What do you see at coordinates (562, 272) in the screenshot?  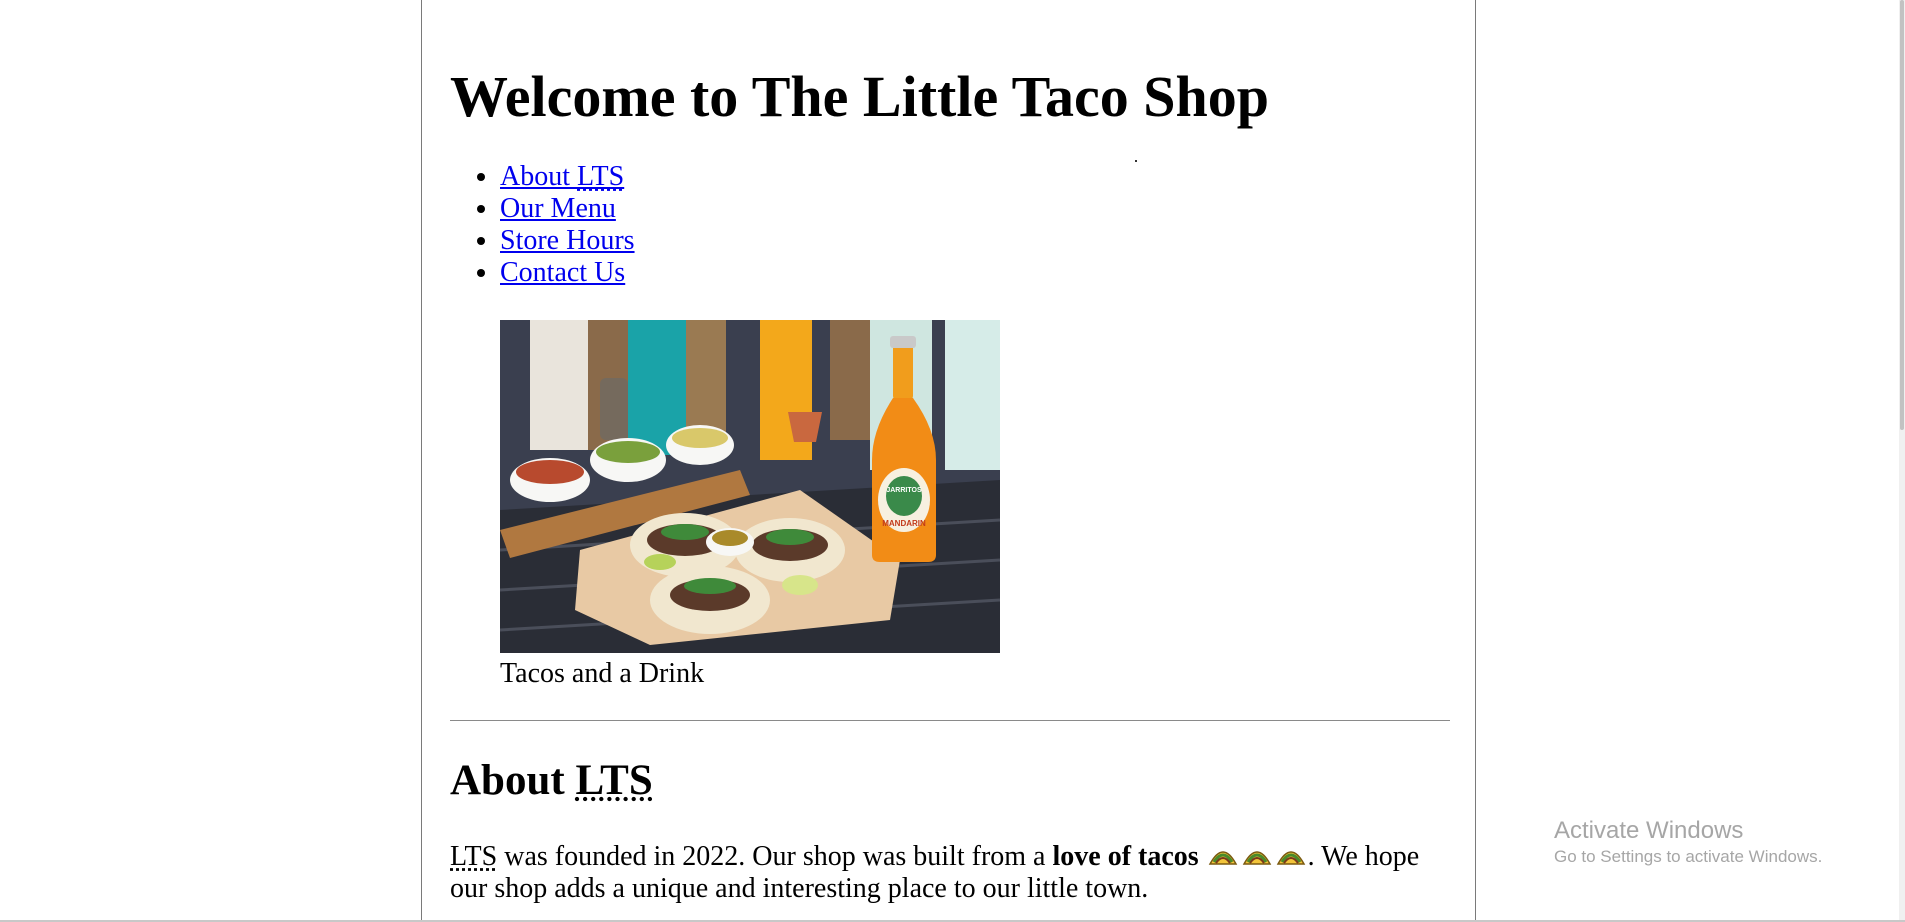 I see `nav-link-contact: Contact Us` at bounding box center [562, 272].